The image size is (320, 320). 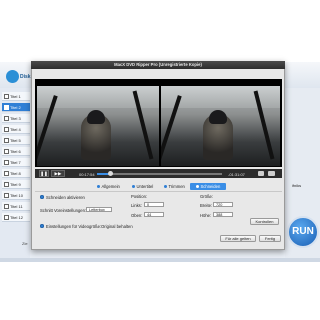 I want to click on crop-width-input: 720, so click(x=223, y=204).